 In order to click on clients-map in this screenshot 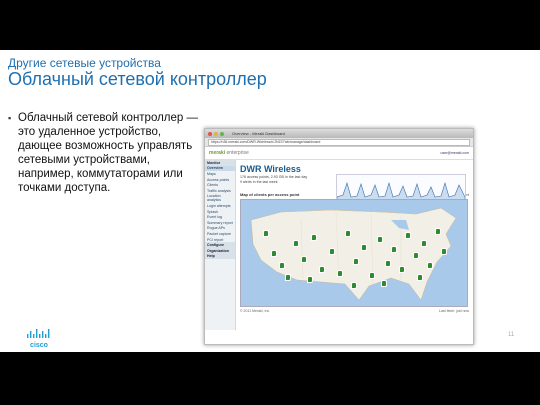, I will do `click(354, 253)`.